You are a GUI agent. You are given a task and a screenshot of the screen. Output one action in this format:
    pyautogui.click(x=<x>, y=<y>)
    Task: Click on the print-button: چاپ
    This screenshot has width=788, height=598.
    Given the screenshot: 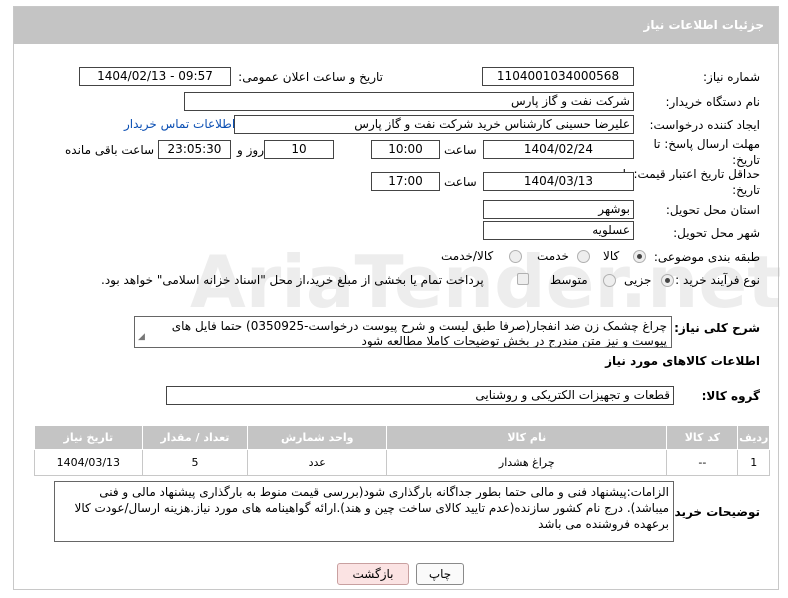 What is the action you would take?
    pyautogui.click(x=440, y=574)
    